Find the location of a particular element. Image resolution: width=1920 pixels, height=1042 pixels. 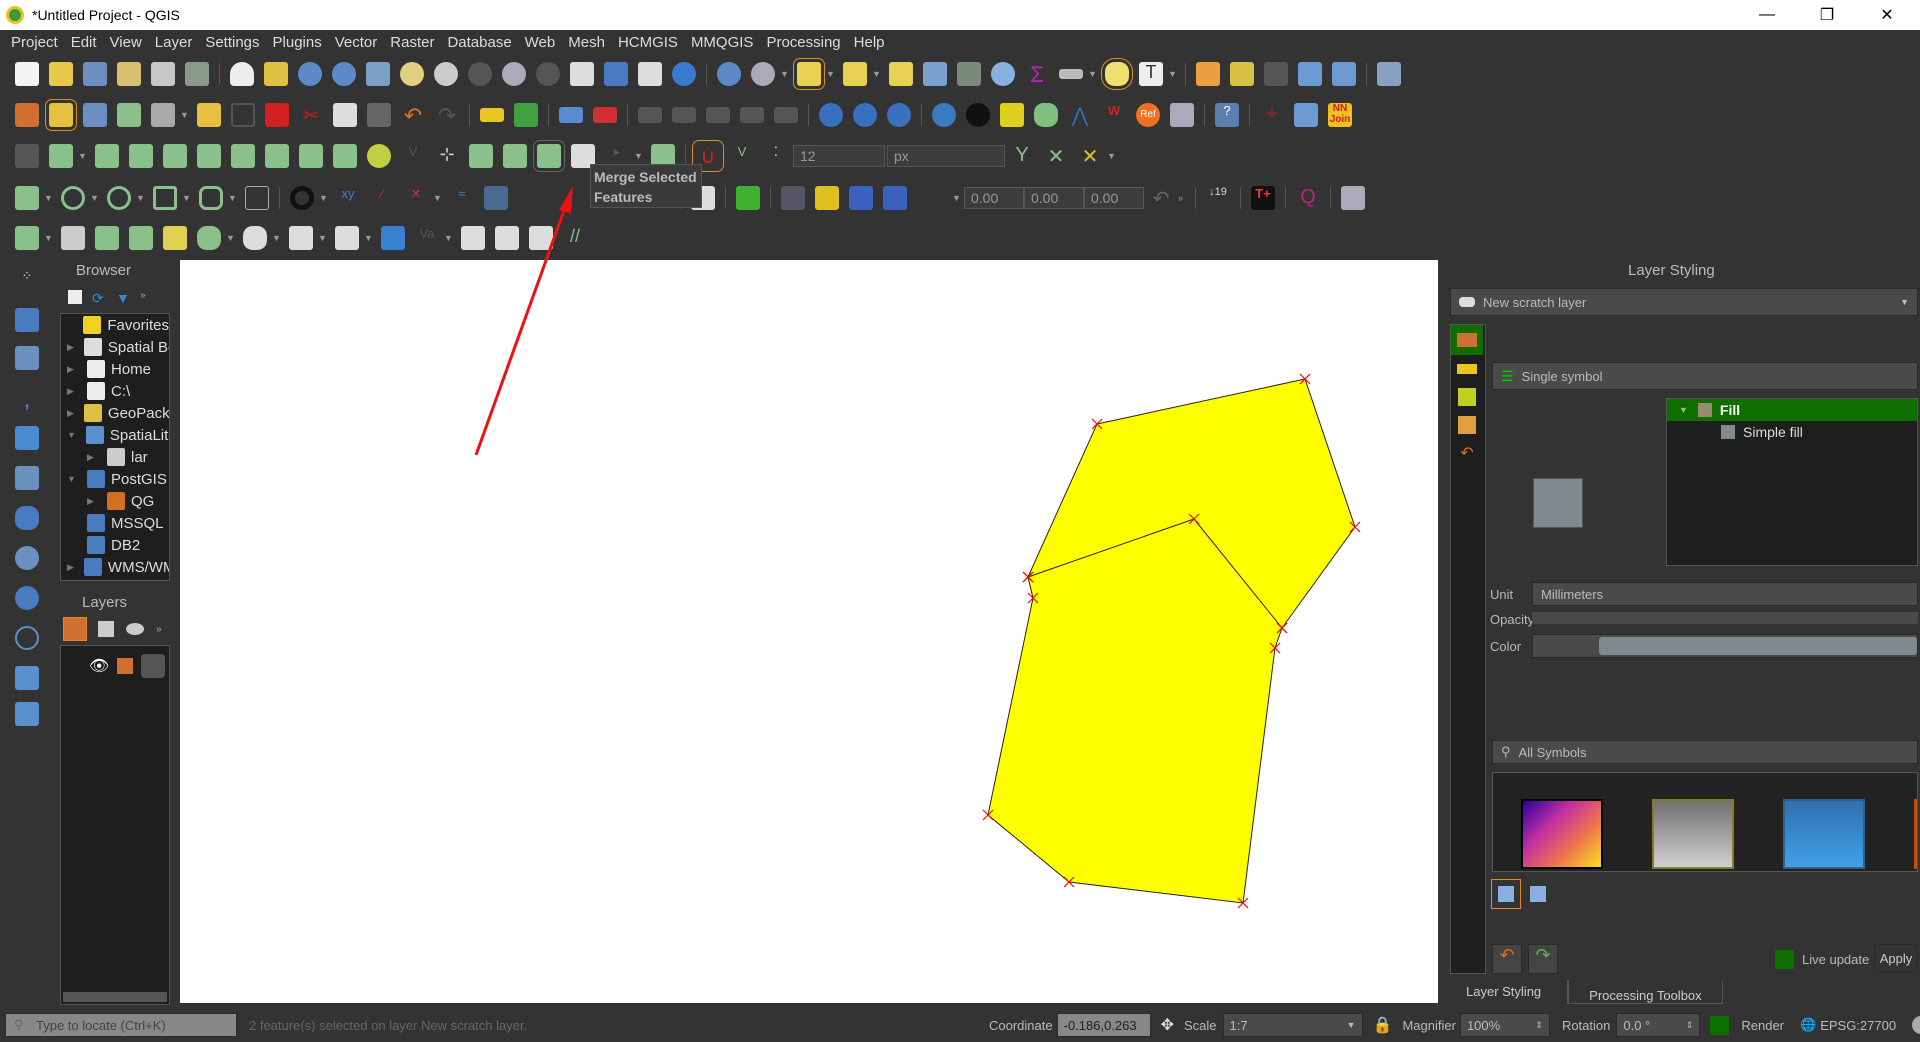

vertex-tool-icon is located at coordinates (163, 115).